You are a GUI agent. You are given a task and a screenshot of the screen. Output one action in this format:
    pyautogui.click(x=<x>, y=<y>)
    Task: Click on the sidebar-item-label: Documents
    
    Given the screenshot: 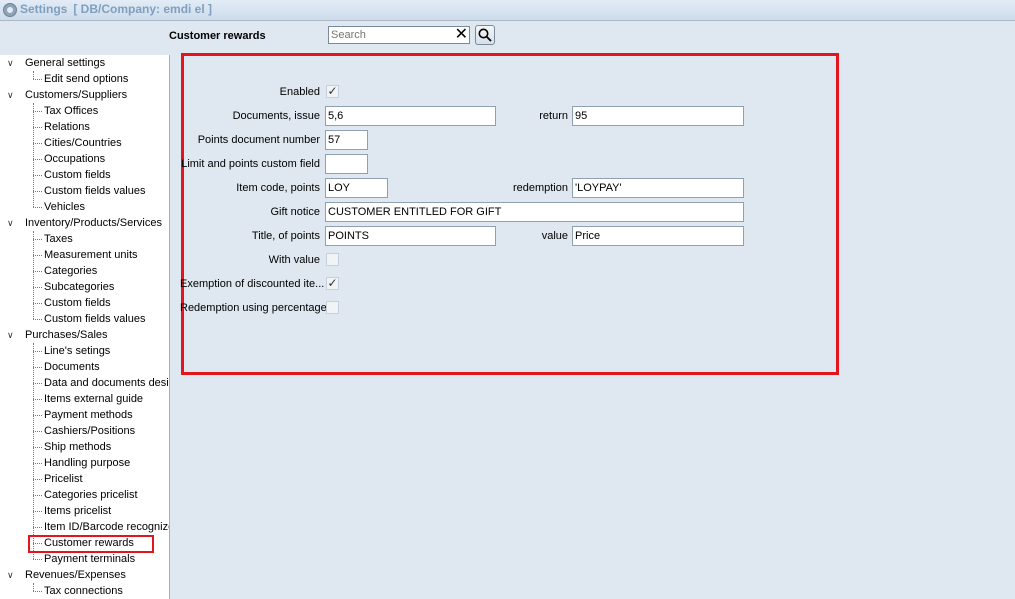 What is the action you would take?
    pyautogui.click(x=72, y=367)
    